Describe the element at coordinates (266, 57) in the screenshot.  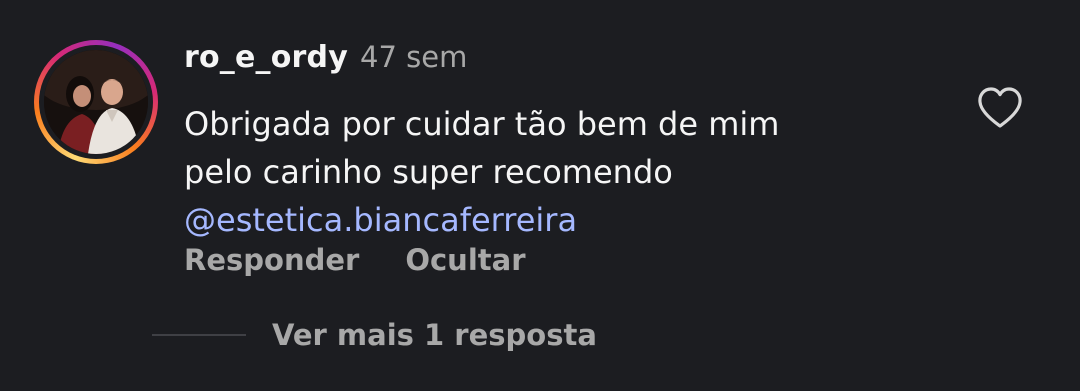
I see `username: ro_e_ordy` at that location.